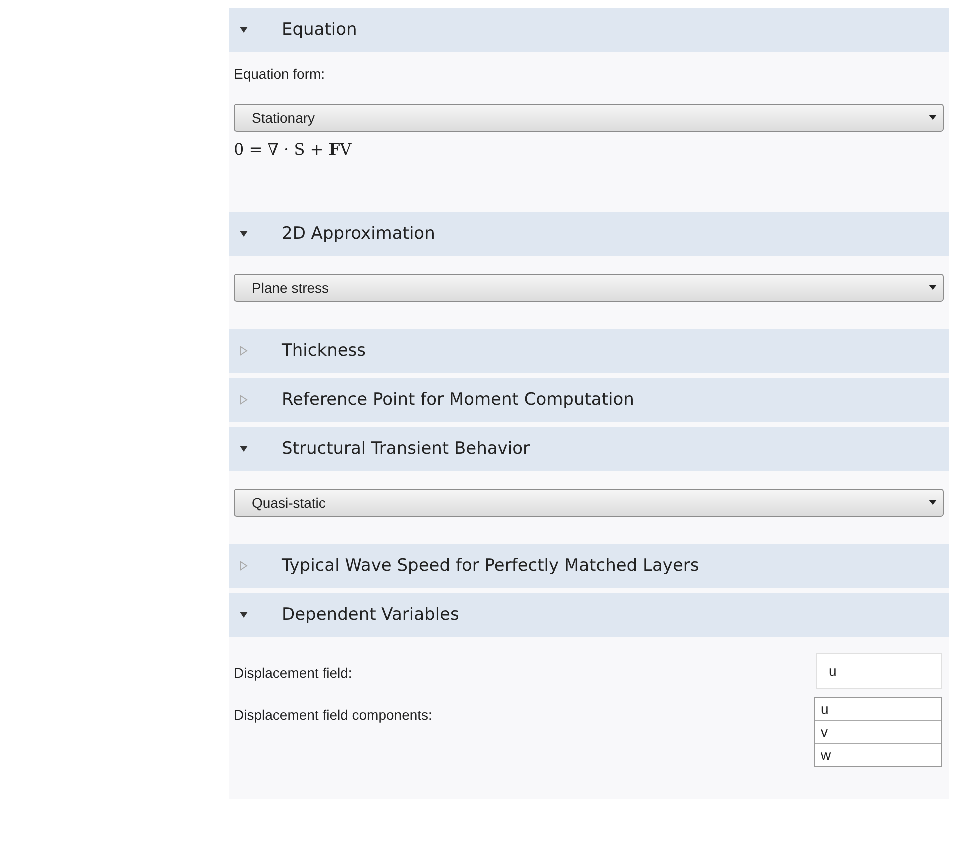 Image resolution: width=979 pixels, height=856 pixels. What do you see at coordinates (589, 288) in the screenshot?
I see `dropdown: Plane stress` at bounding box center [589, 288].